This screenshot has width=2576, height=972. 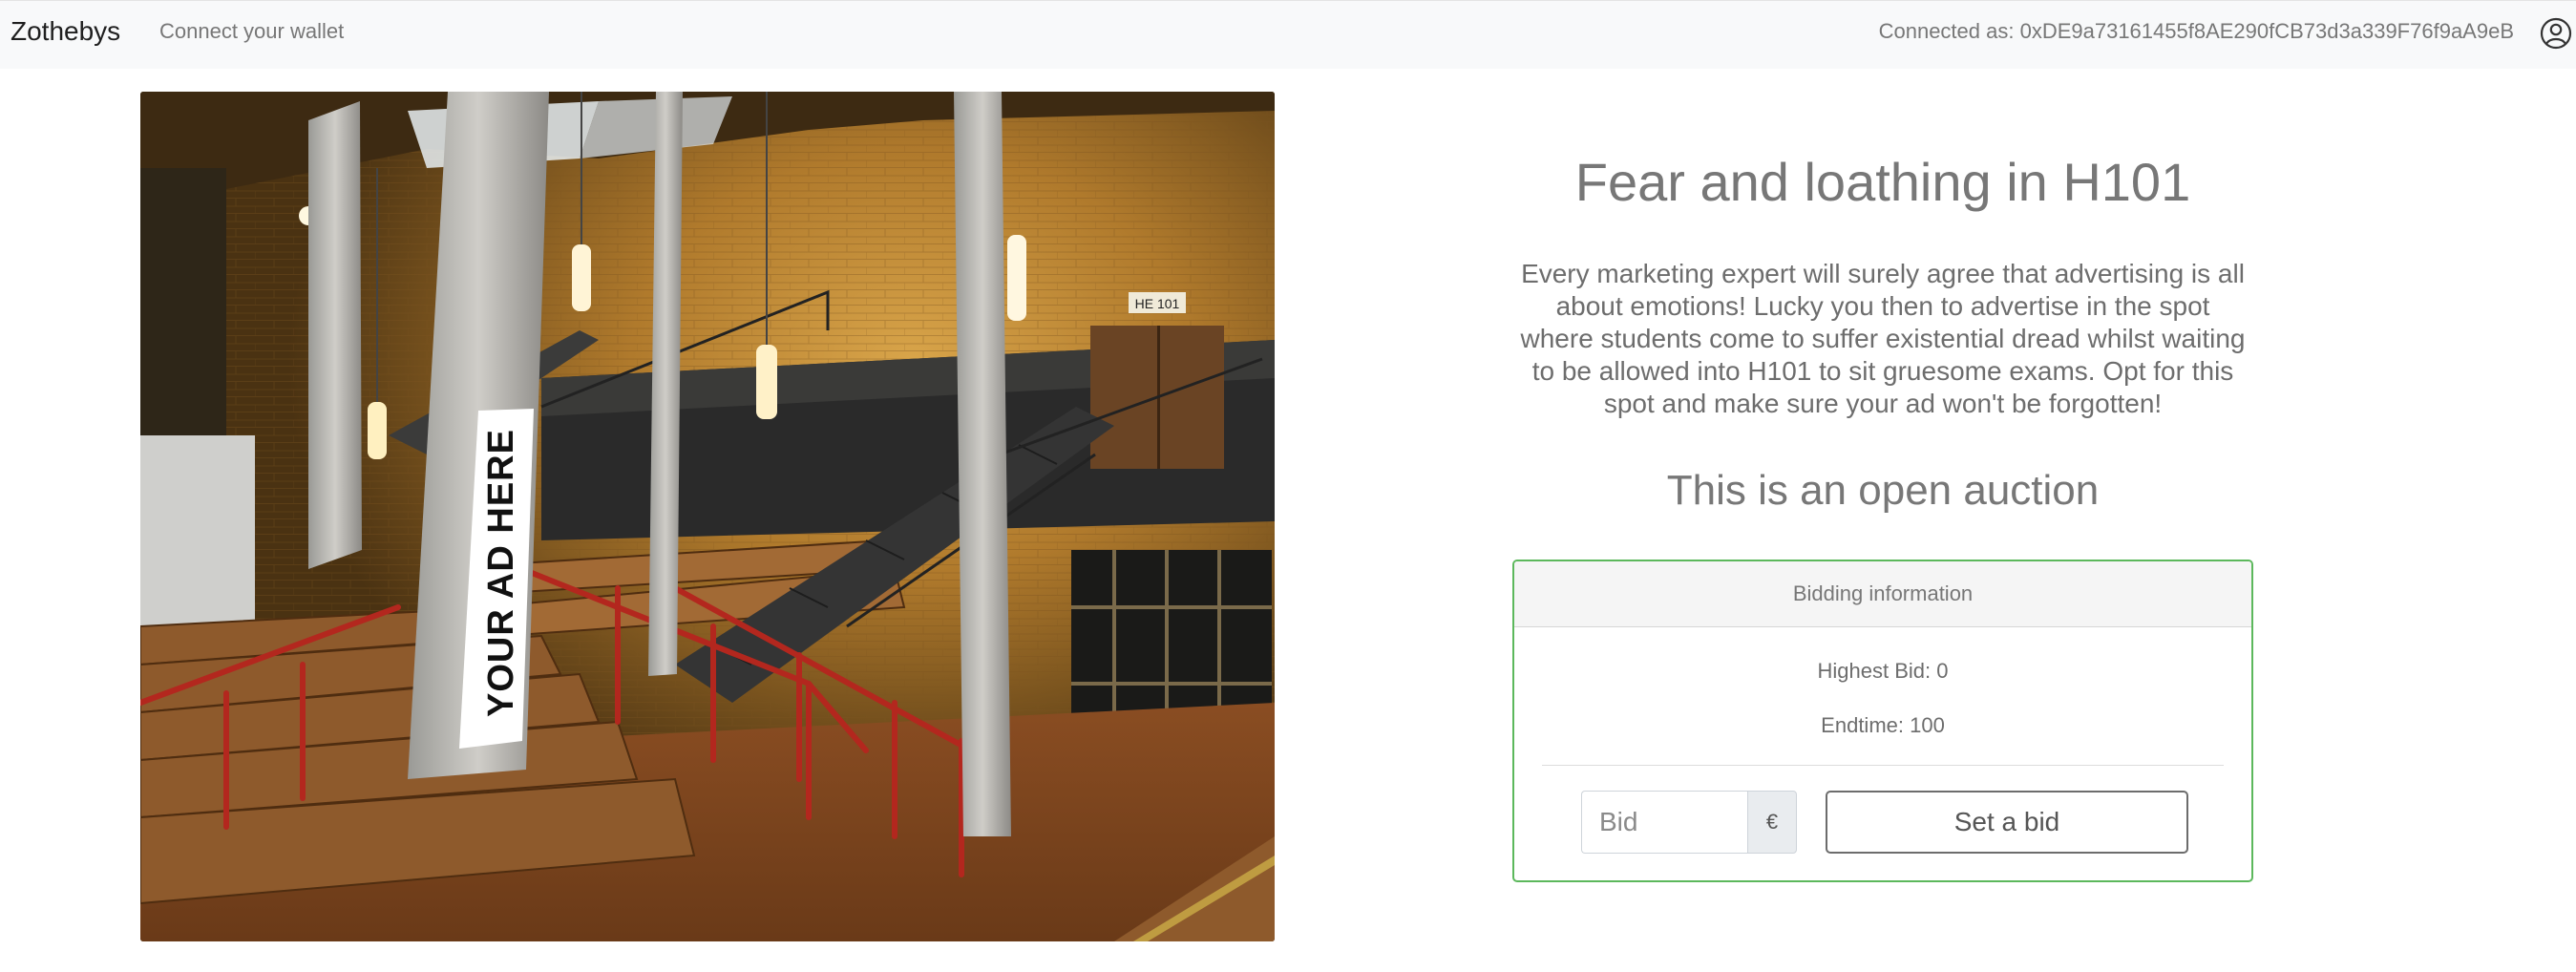 What do you see at coordinates (65, 31) in the screenshot?
I see `brand-link: Zothebys` at bounding box center [65, 31].